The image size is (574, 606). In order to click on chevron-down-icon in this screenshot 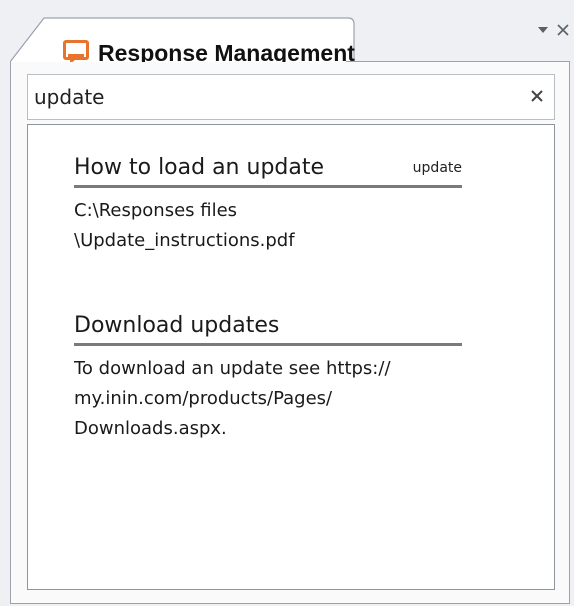, I will do `click(543, 29)`.